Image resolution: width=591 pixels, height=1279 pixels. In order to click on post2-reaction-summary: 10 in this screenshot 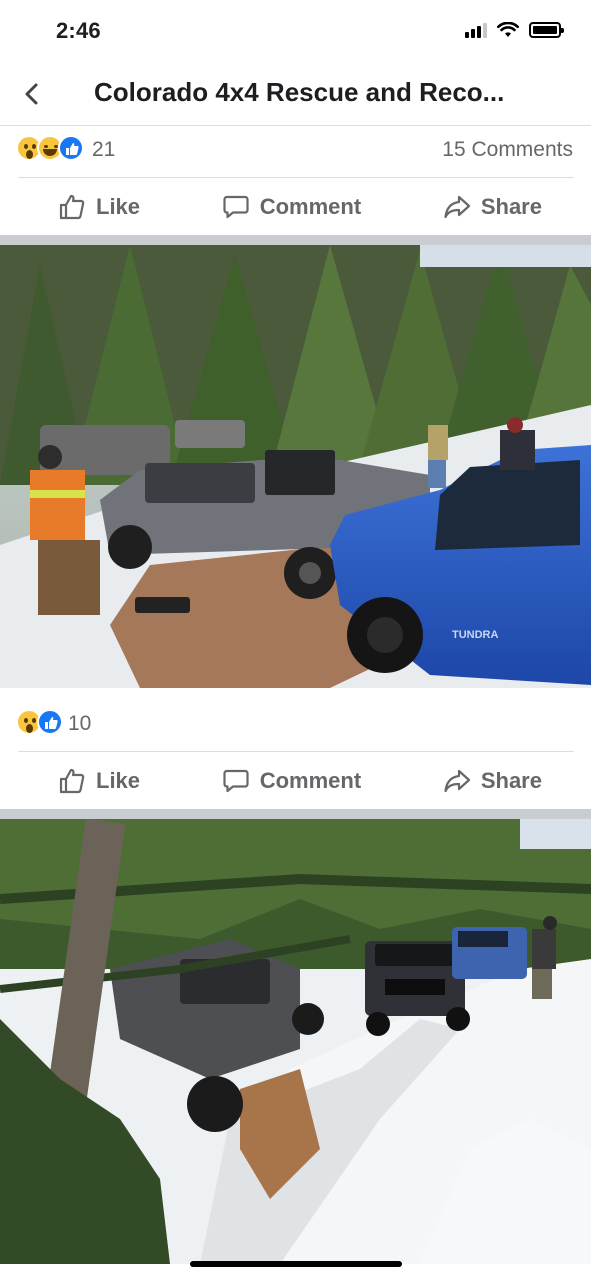, I will do `click(295, 725)`.